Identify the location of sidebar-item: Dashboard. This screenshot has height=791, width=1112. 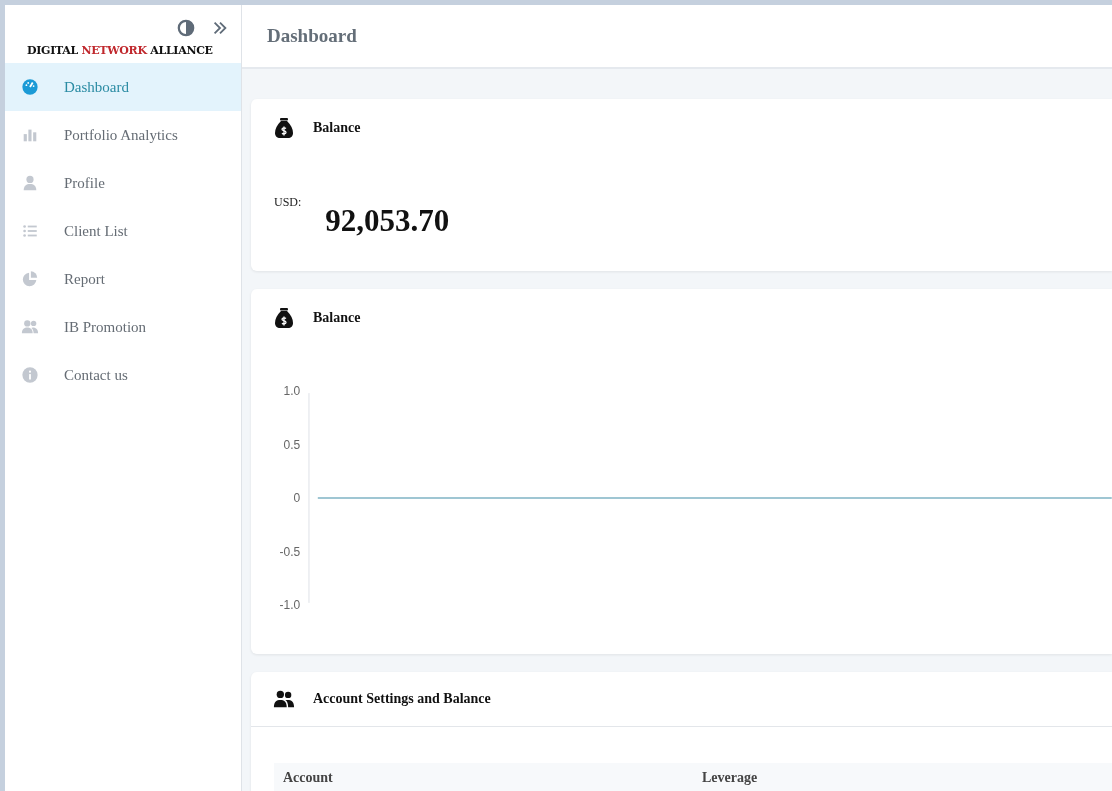
(123, 87).